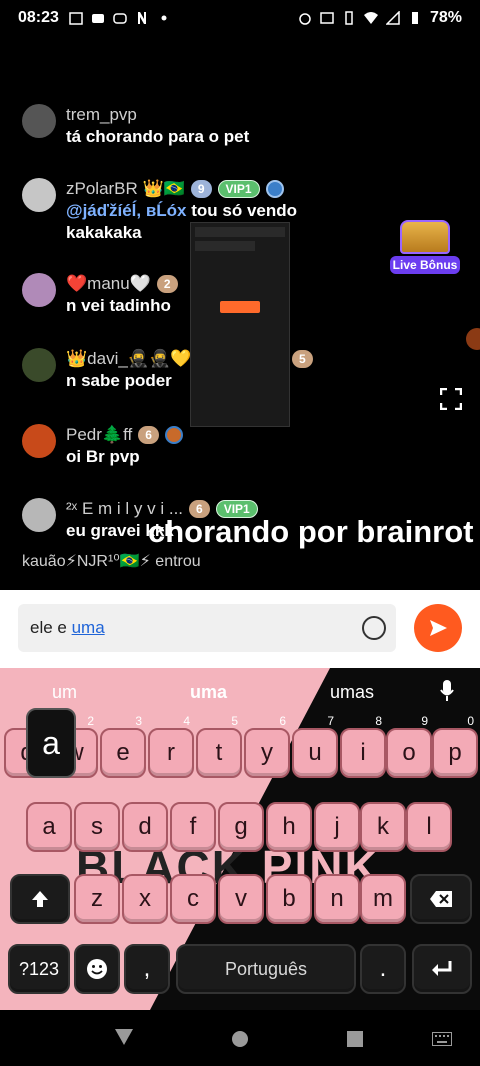  Describe the element at coordinates (289, 899) in the screenshot. I see `key-b: b` at that location.